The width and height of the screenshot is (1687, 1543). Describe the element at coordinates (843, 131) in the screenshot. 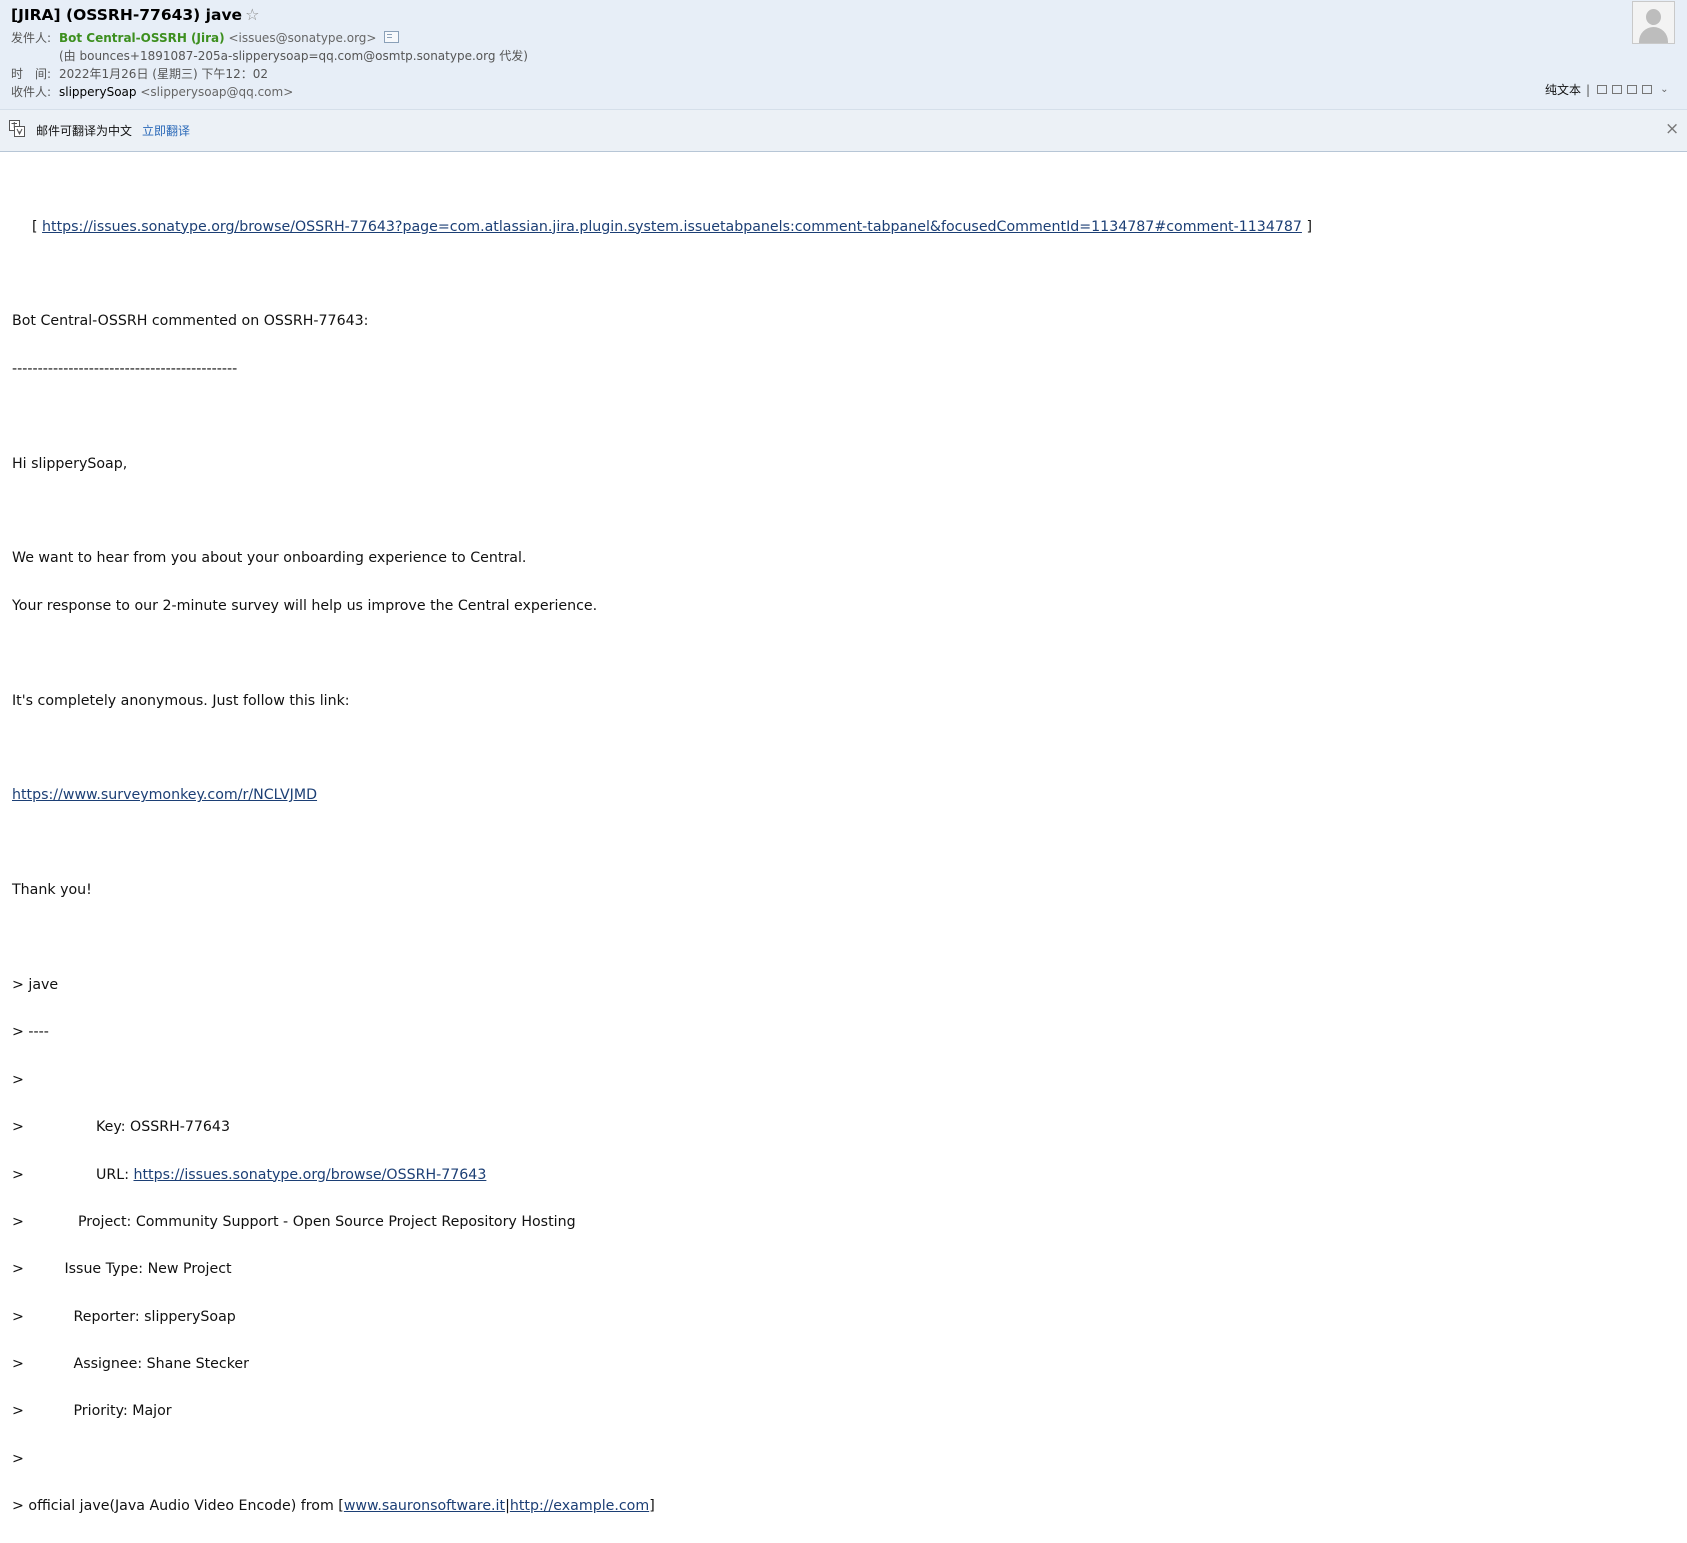

I see `translate-bar: 邮件可翻译为中文 立即翻译 ×` at that location.